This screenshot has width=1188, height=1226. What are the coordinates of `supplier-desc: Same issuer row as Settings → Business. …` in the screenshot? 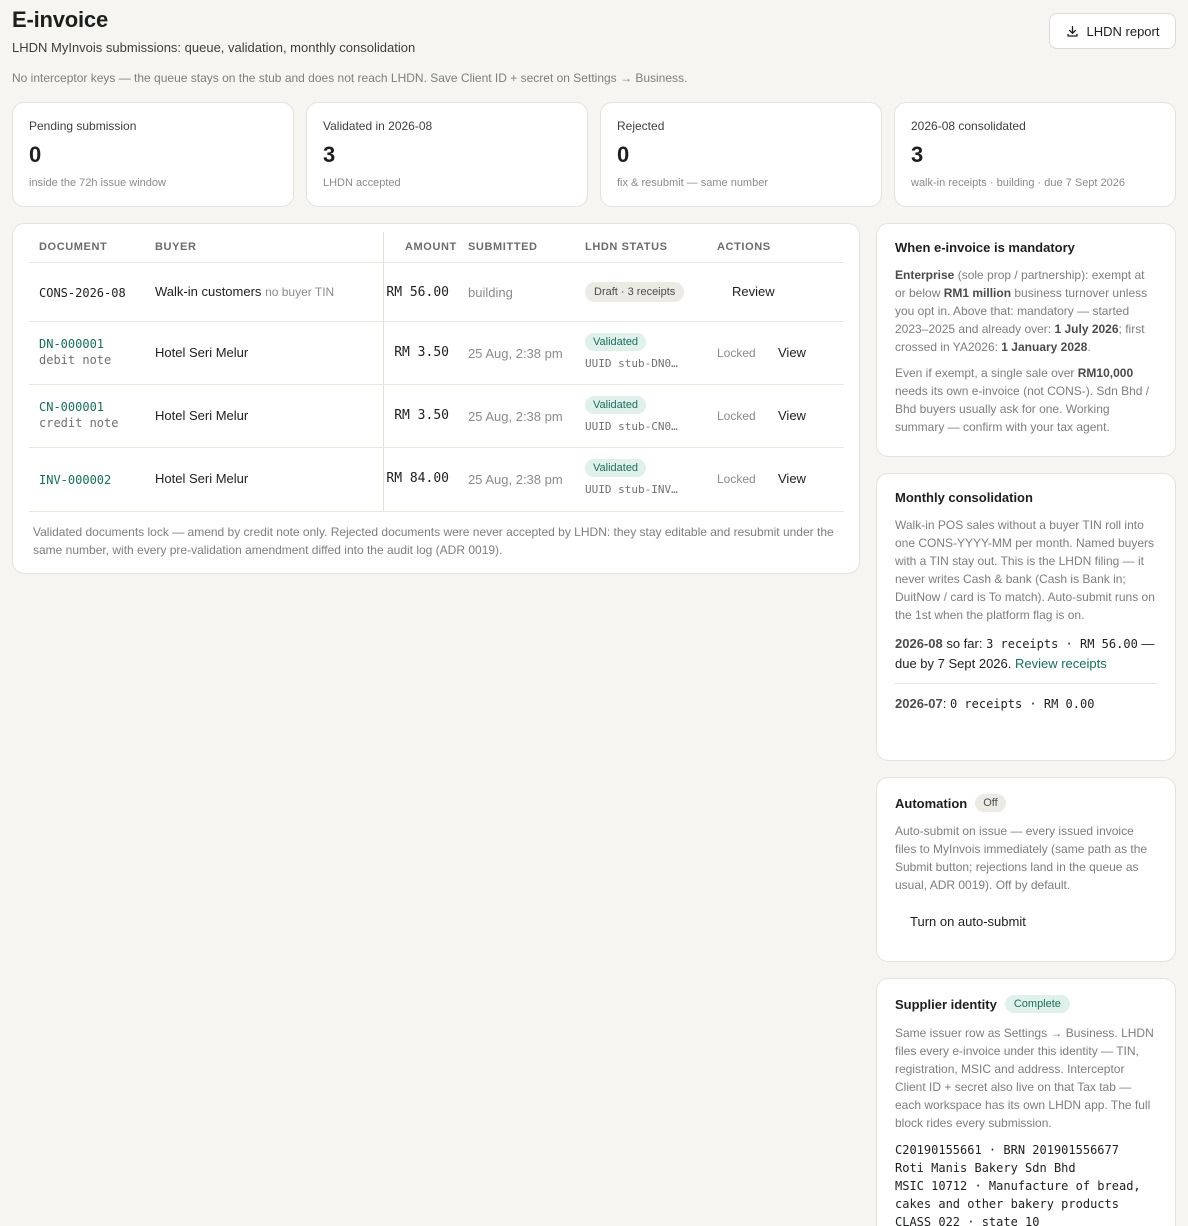 It's located at (1024, 1078).